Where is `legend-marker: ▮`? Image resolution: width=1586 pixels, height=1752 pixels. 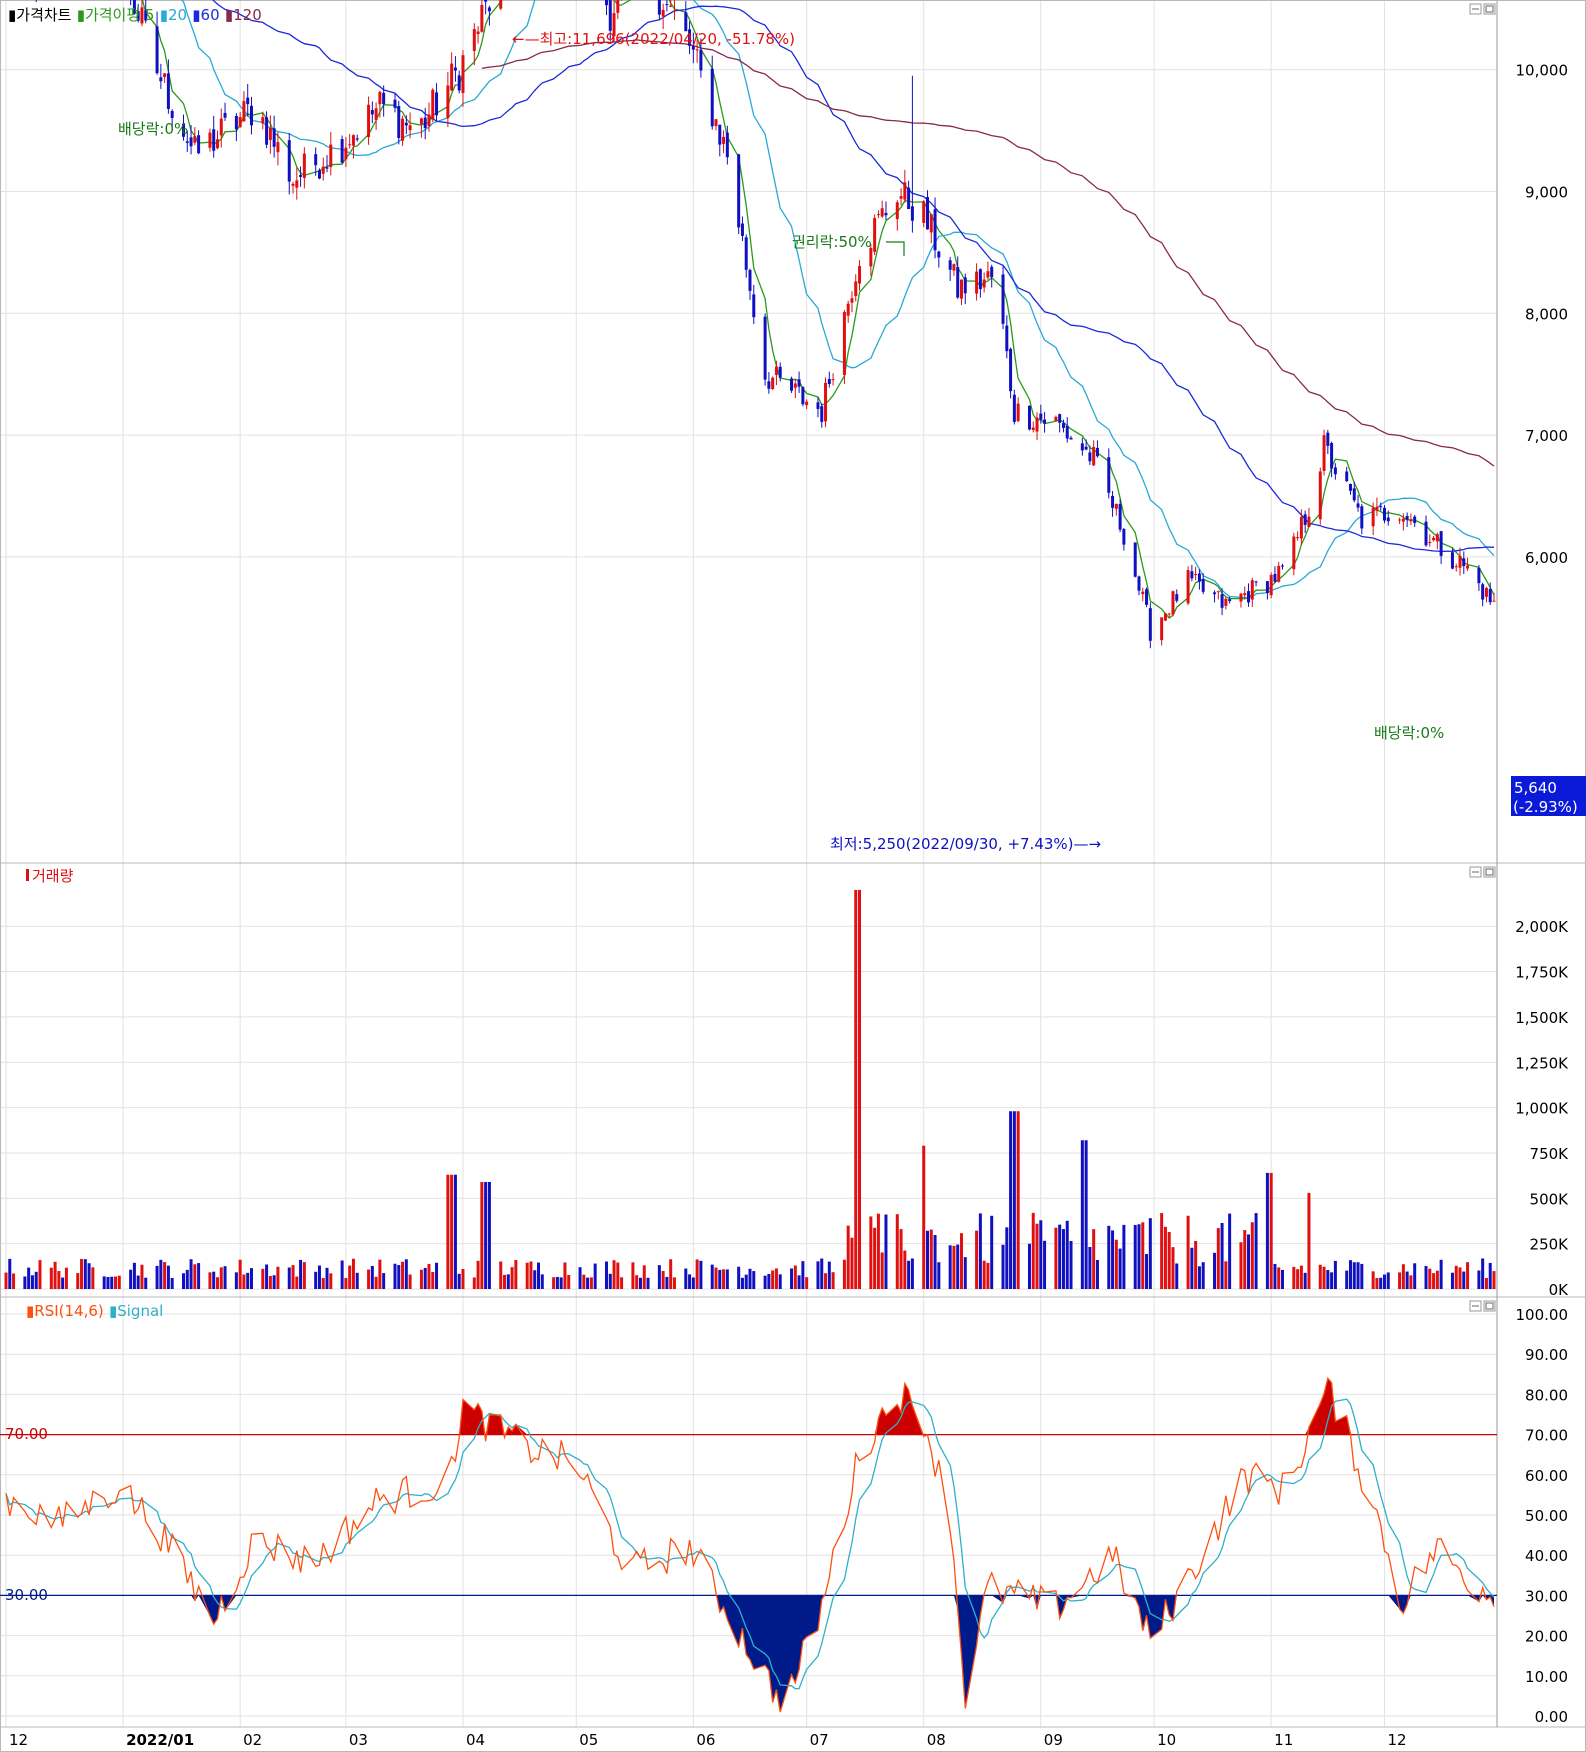 legend-marker: ▮ is located at coordinates (30, 1311).